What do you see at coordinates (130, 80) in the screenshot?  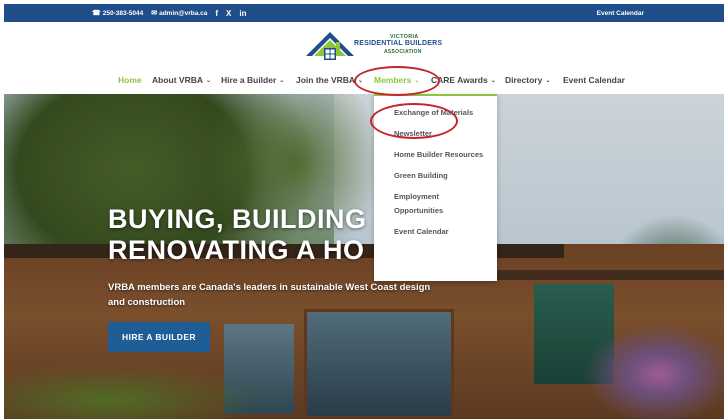 I see `nav-home: Home` at bounding box center [130, 80].